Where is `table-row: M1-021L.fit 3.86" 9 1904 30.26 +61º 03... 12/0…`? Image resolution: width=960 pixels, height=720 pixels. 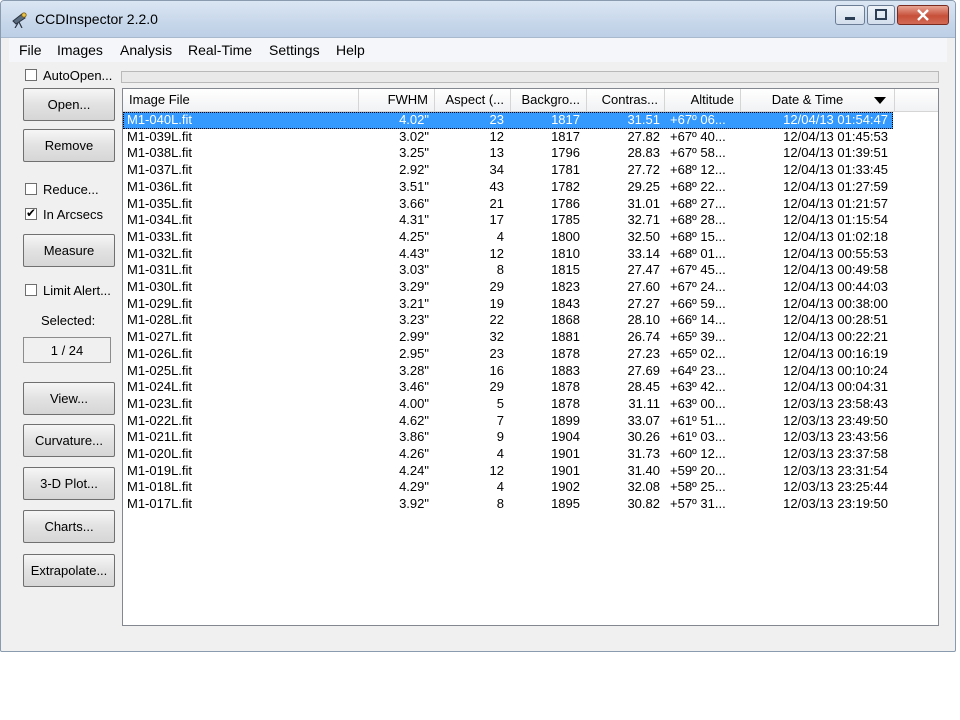 table-row: M1-021L.fit 3.86" 9 1904 30.26 +61º 03... 12/0… is located at coordinates (508, 437).